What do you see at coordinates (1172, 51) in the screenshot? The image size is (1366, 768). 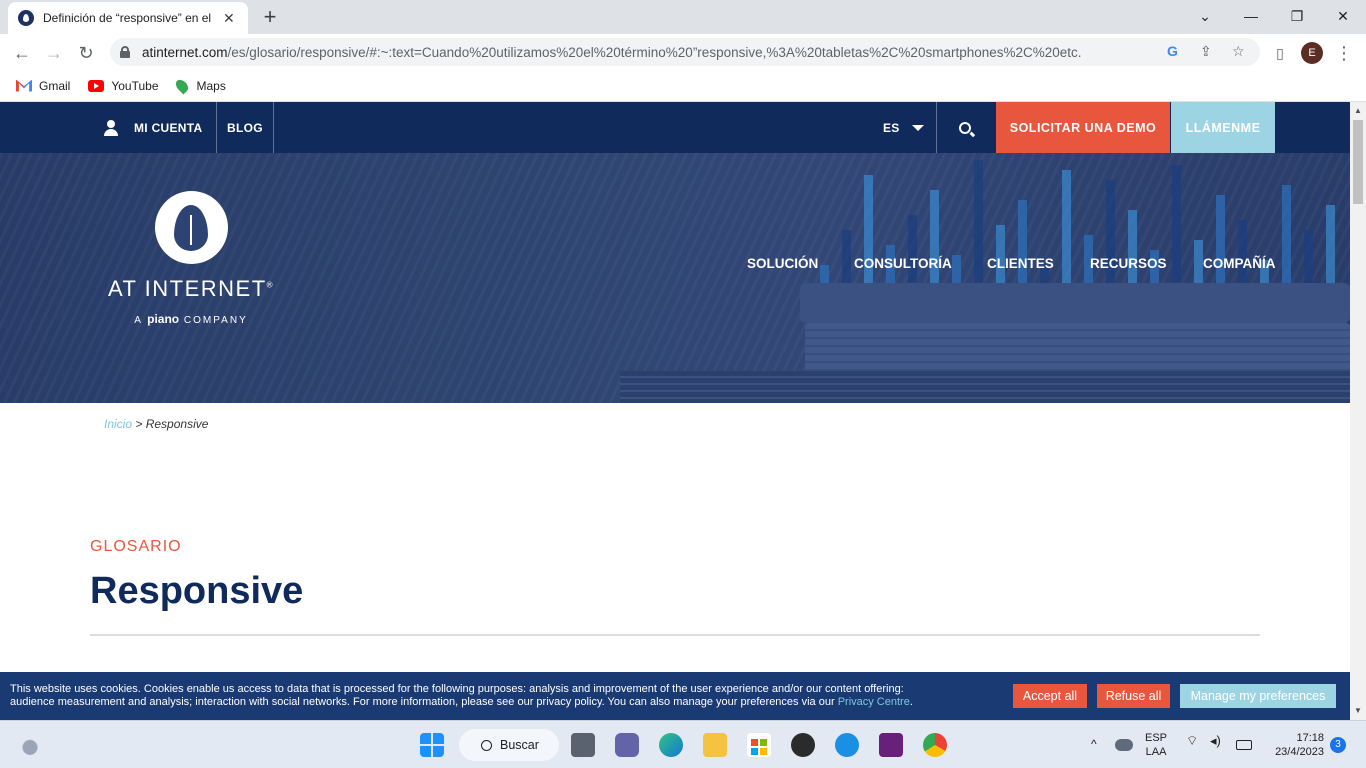 I see `google-translate-icon: G` at bounding box center [1172, 51].